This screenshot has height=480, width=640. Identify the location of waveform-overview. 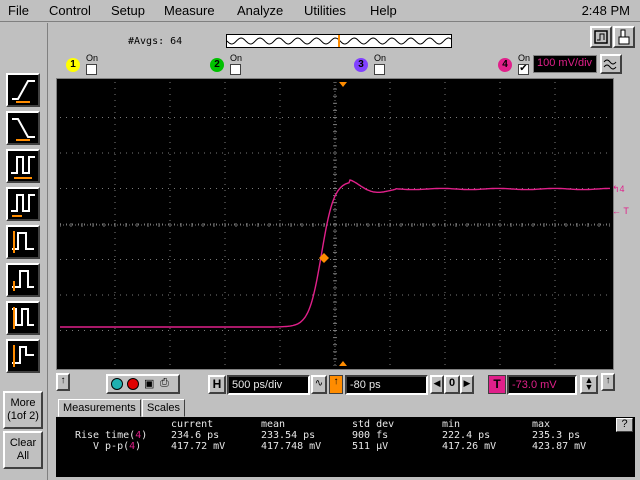
(339, 41).